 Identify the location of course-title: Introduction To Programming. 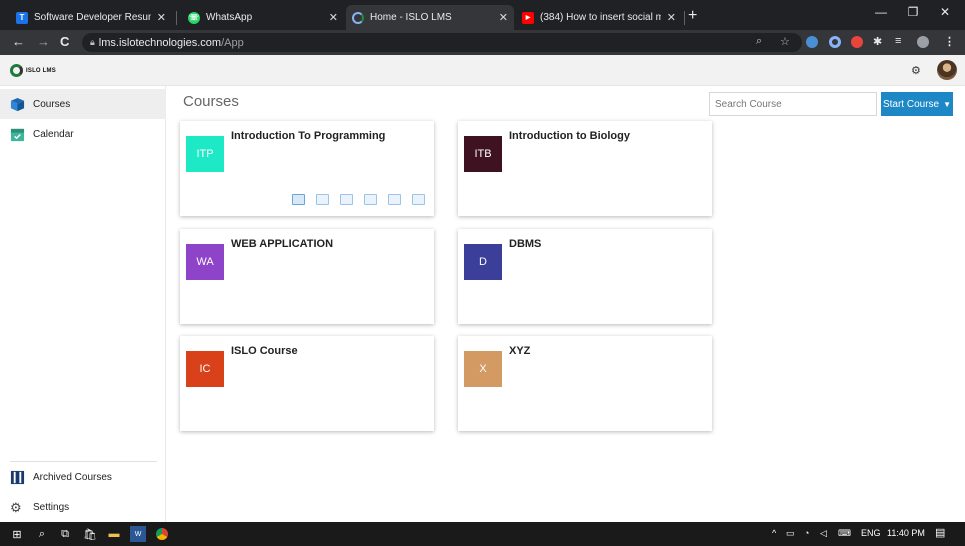
(308, 136).